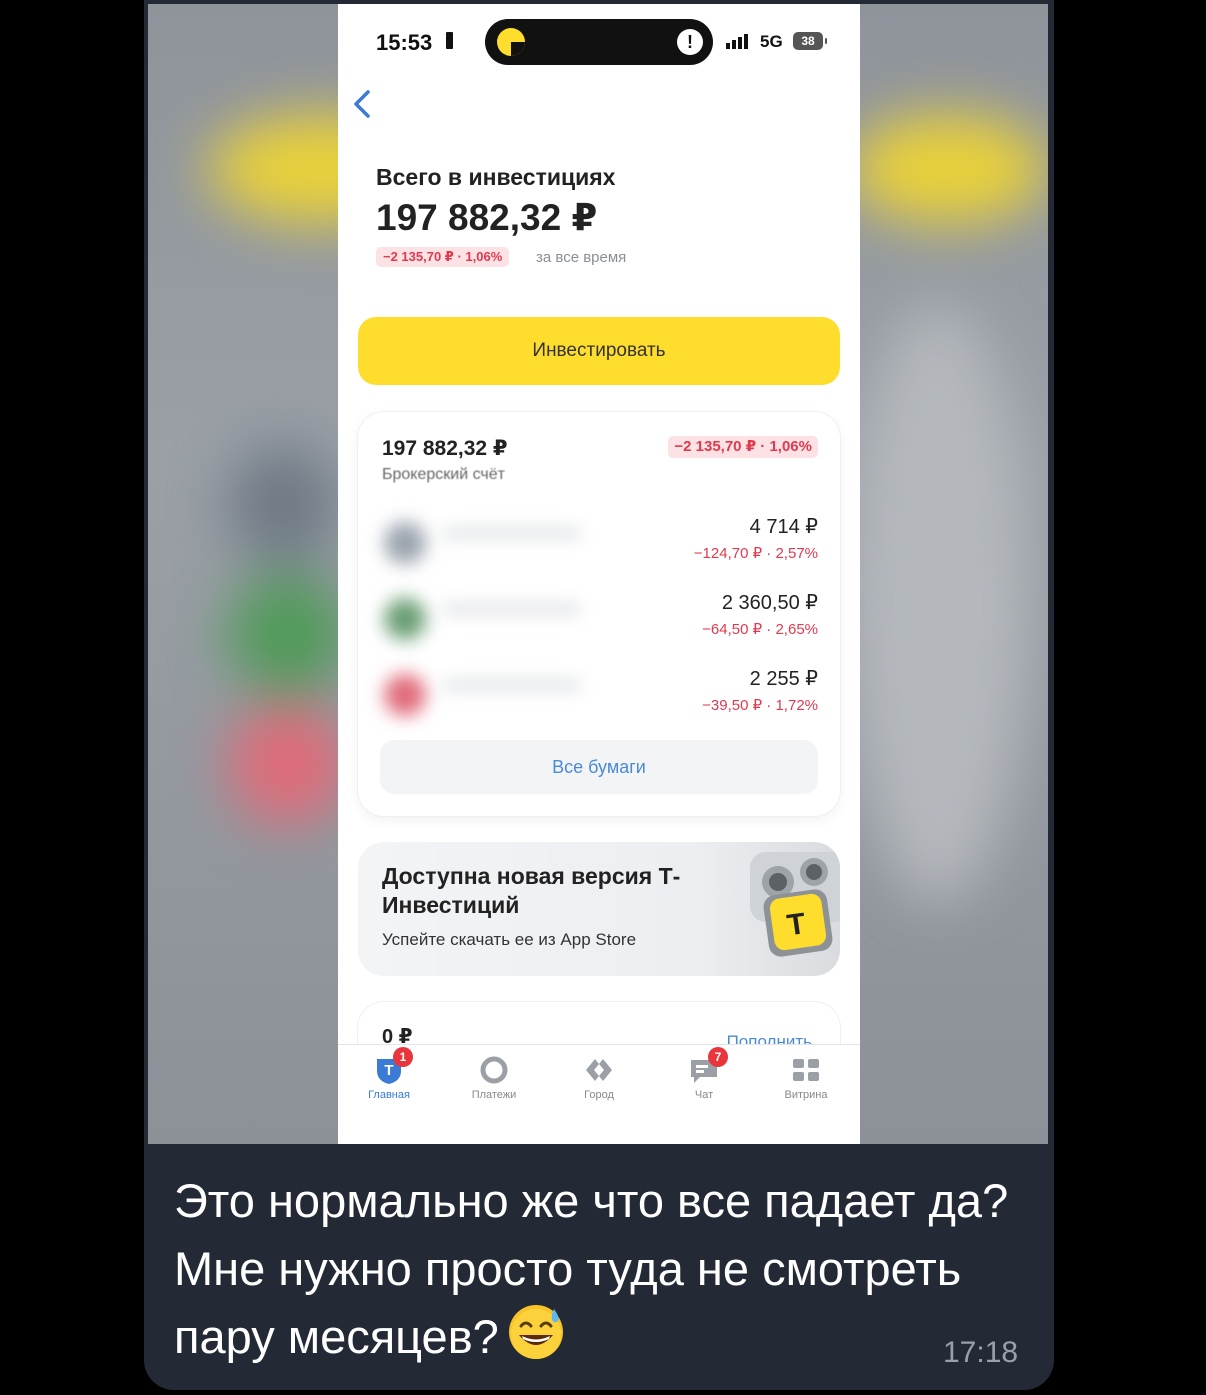 The image size is (1206, 1395). Describe the element at coordinates (494, 1070) in the screenshot. I see `payments-icon` at that location.